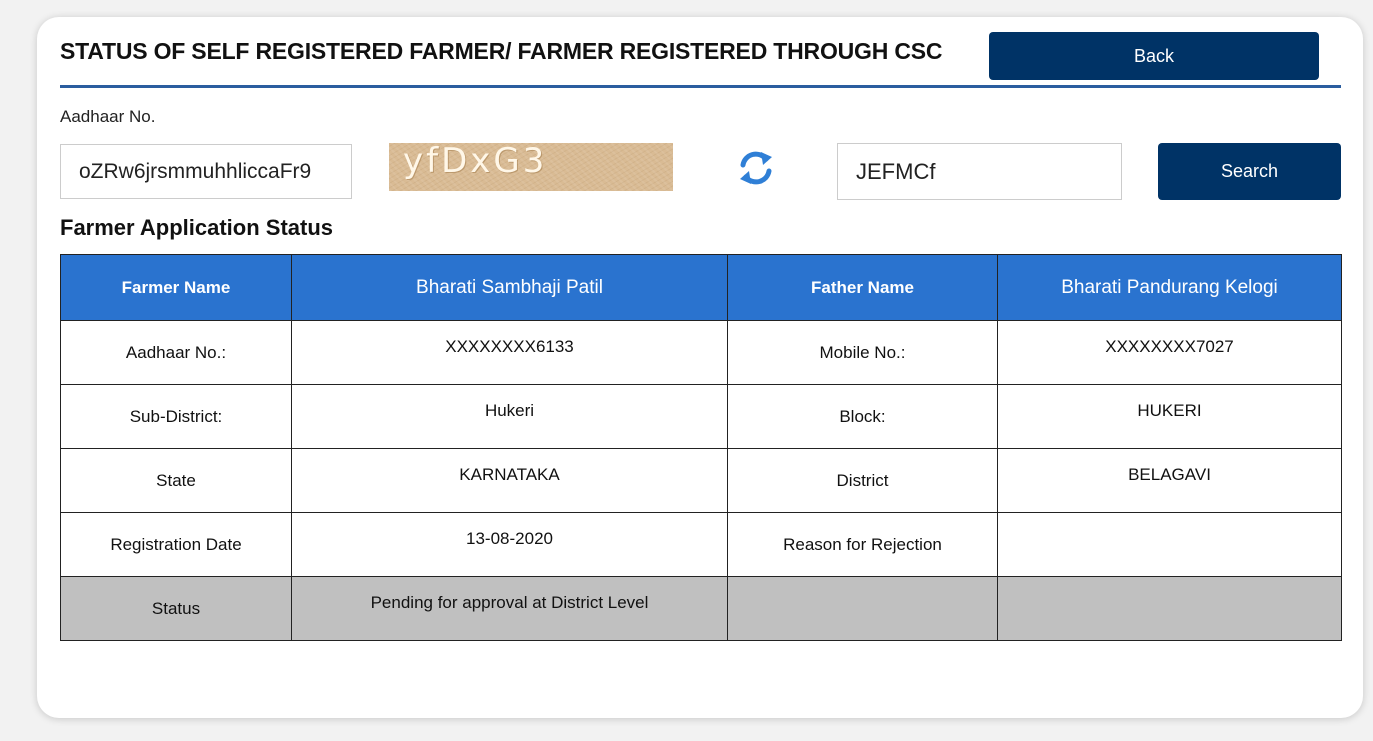 This screenshot has height=741, width=1373. Describe the element at coordinates (176, 608) in the screenshot. I see `row-label: Status` at that location.